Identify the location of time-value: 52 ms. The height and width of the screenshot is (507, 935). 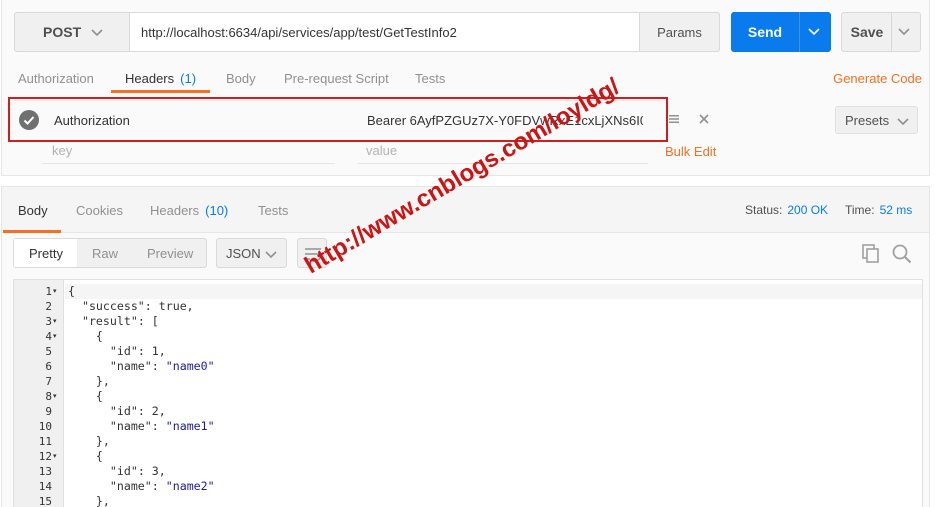
(896, 210).